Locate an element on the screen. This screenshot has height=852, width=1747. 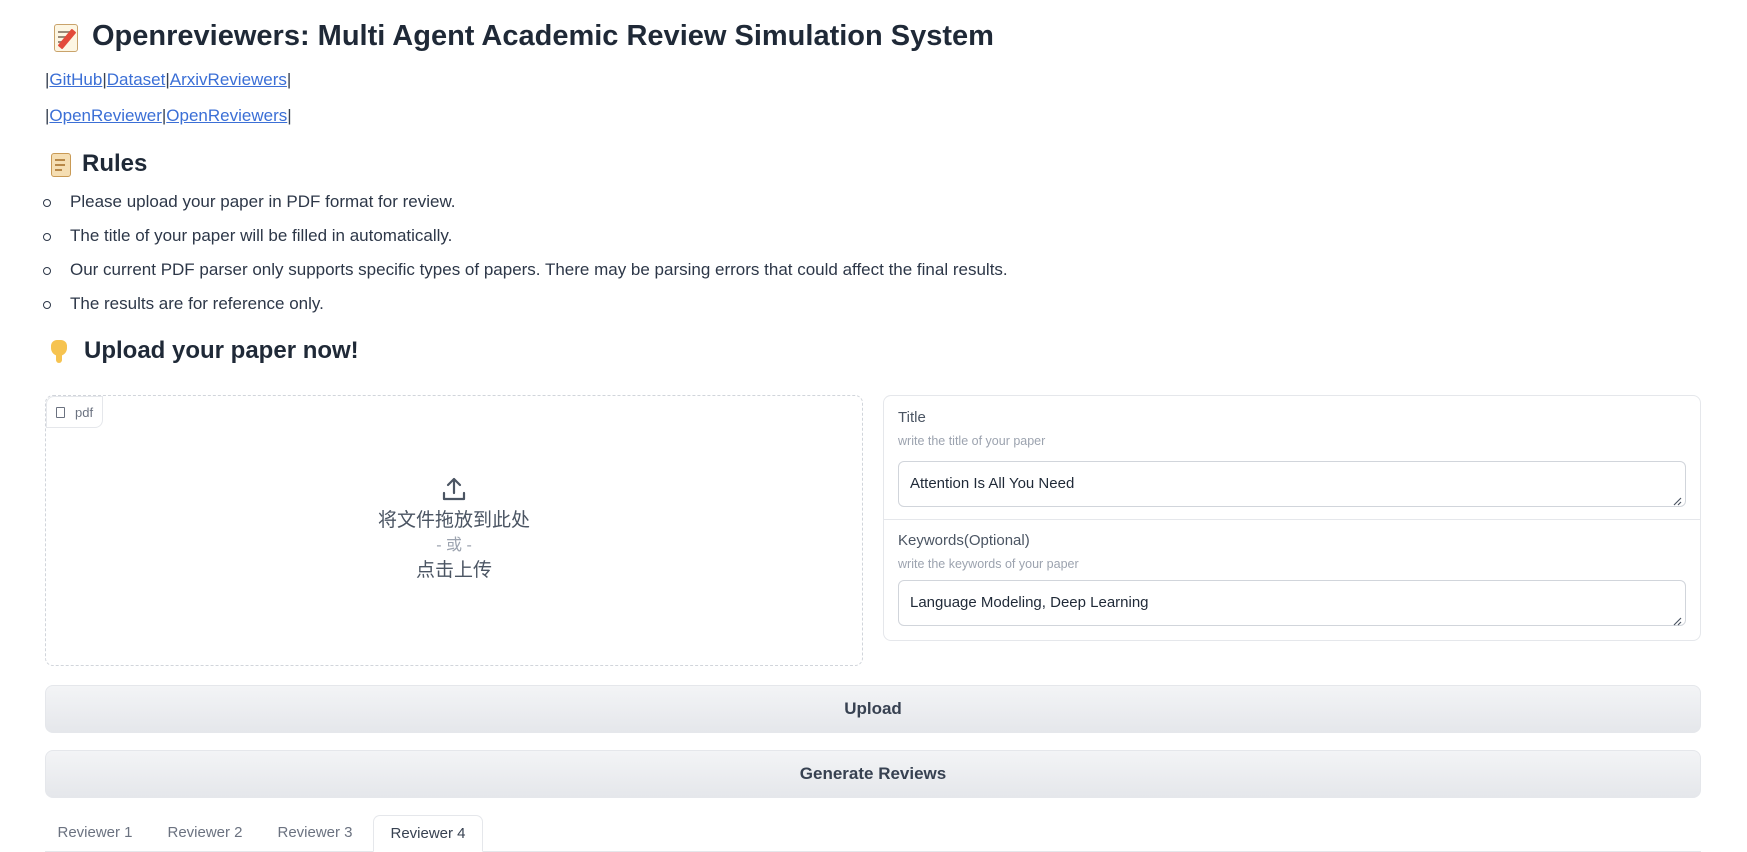
tab-reviewer-4: Reviewer 4 is located at coordinates (428, 833).